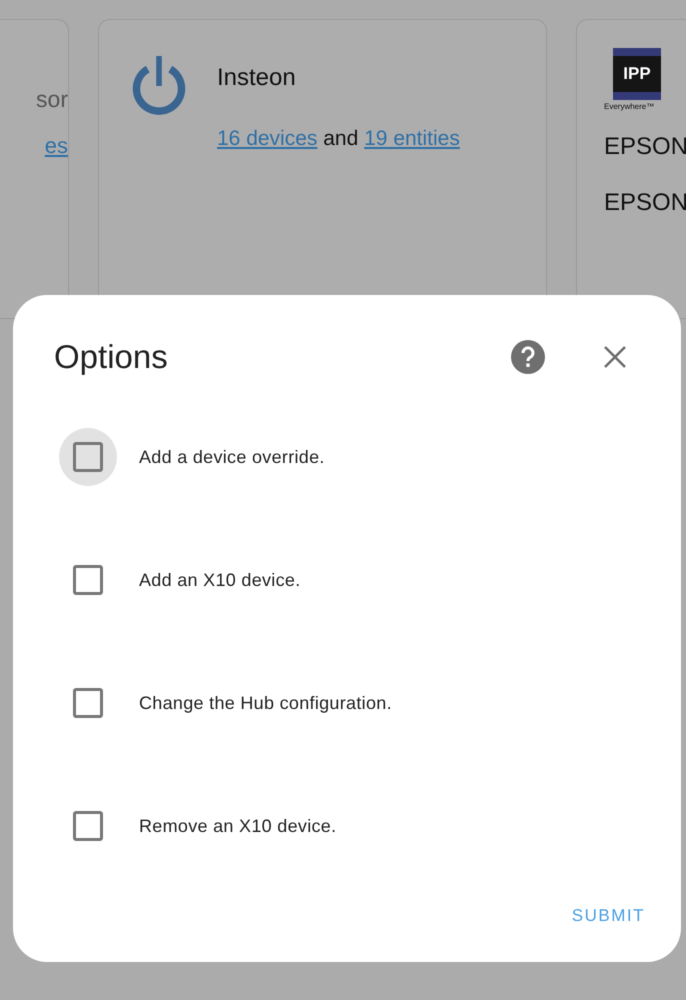 This screenshot has width=686, height=1000. I want to click on entities-link: 19 entities, so click(412, 138).